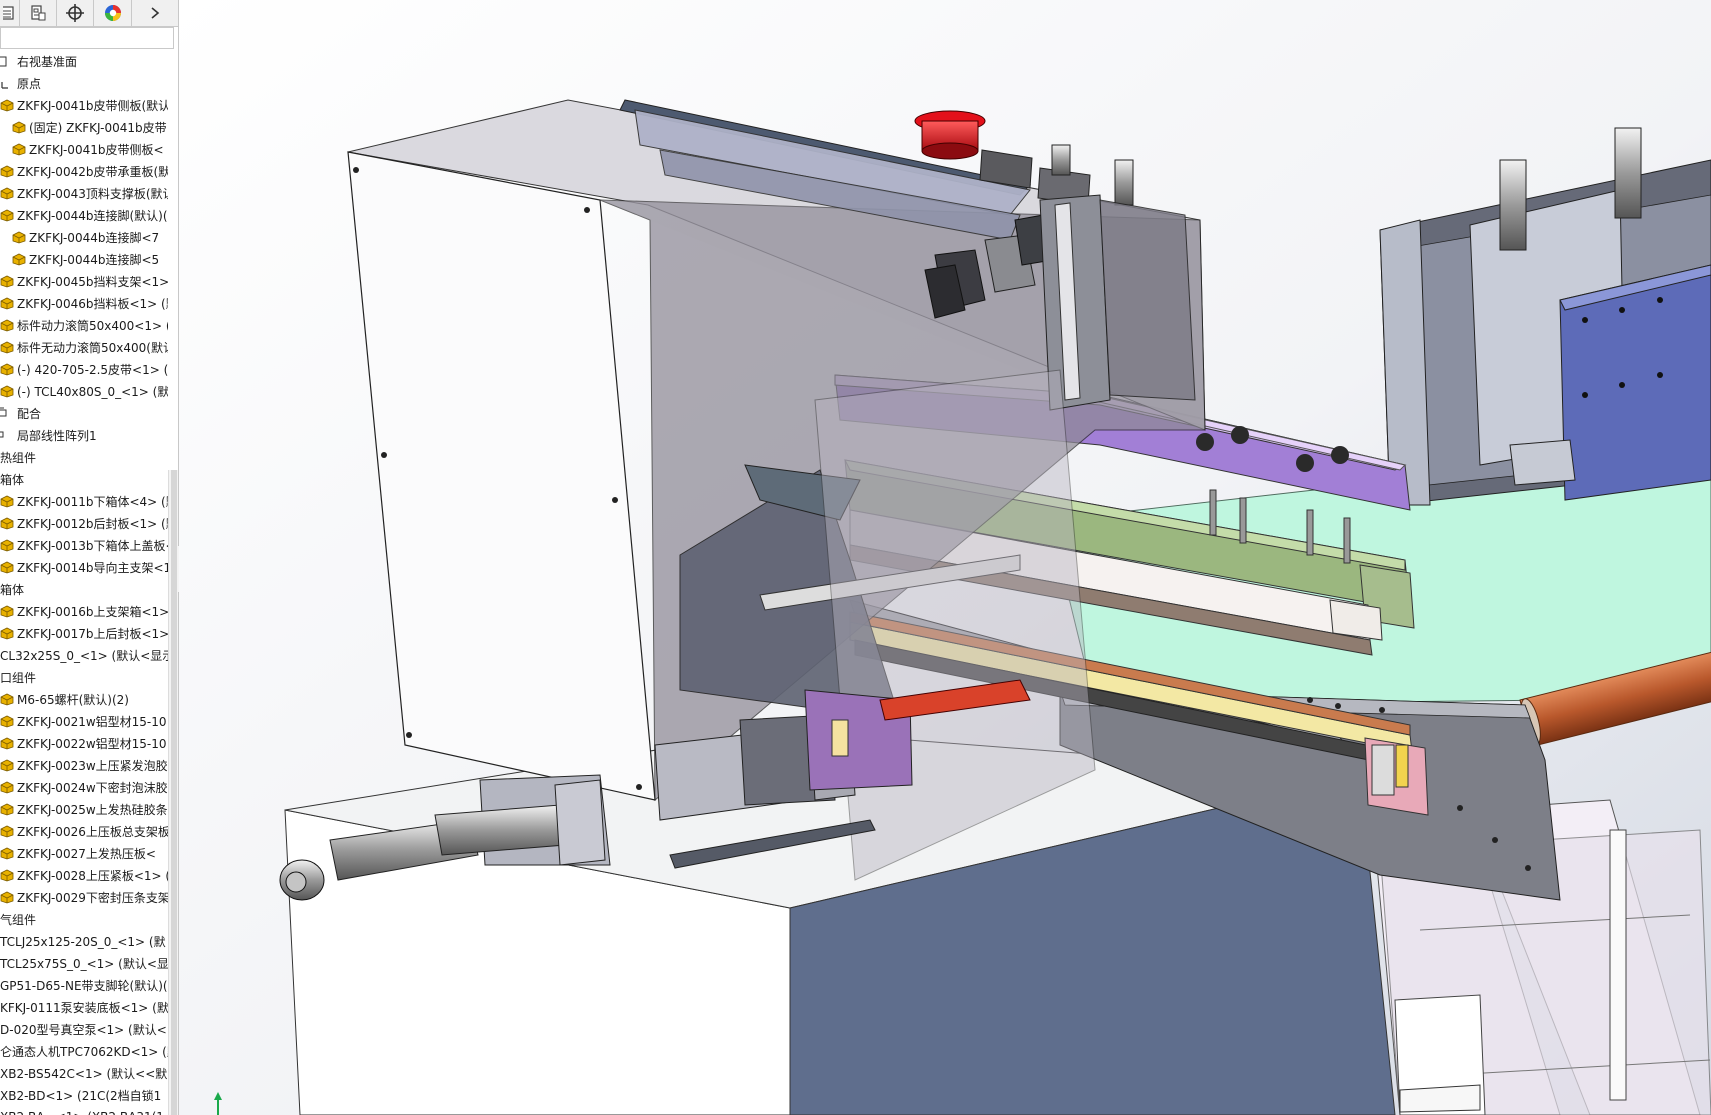 This screenshot has width=1711, height=1115. What do you see at coordinates (92, 787) in the screenshot?
I see `tree-item-label: ZKFKJ-0024w下密封泡沫胶` at bounding box center [92, 787].